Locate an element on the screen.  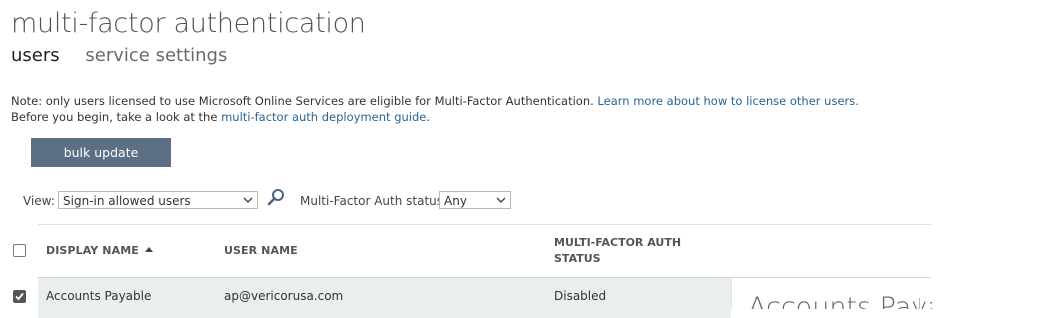
table-divider is located at coordinates (484, 224).